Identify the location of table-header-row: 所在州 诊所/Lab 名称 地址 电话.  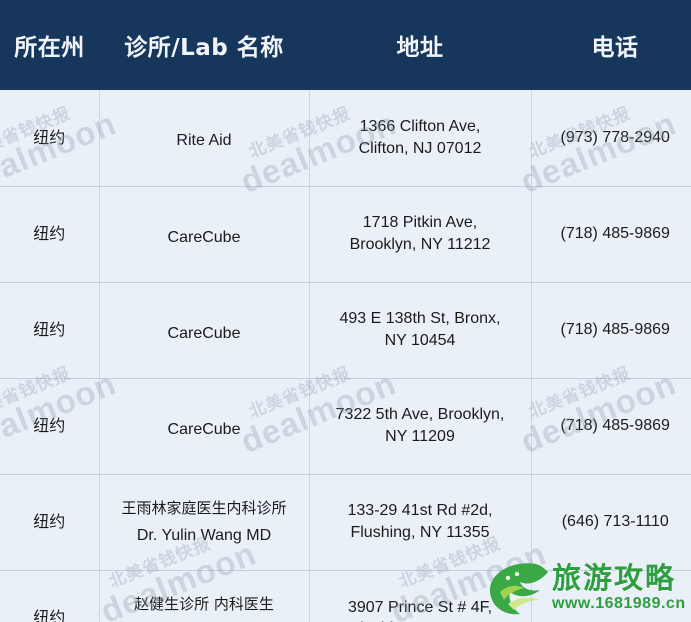
(345, 45).